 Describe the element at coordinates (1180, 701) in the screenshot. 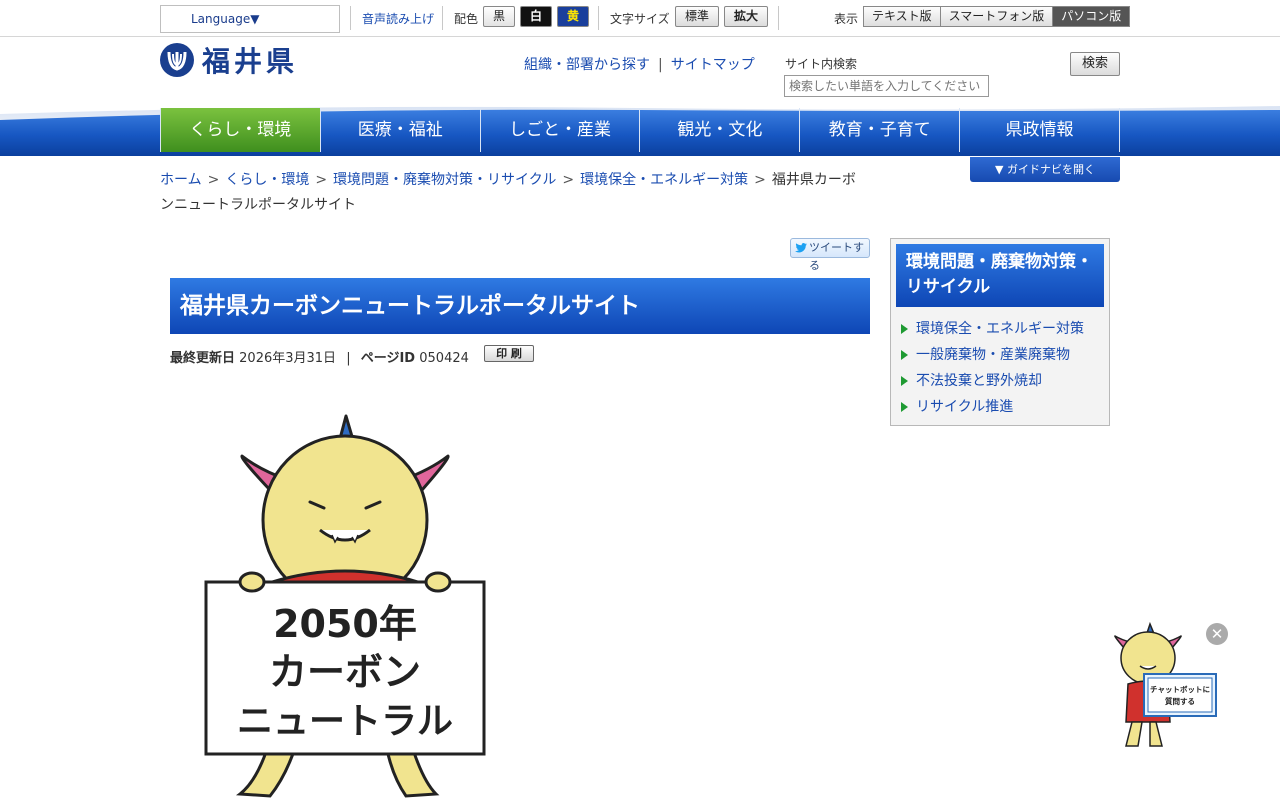

I see `chatbot-text-line-2: 質問する` at that location.